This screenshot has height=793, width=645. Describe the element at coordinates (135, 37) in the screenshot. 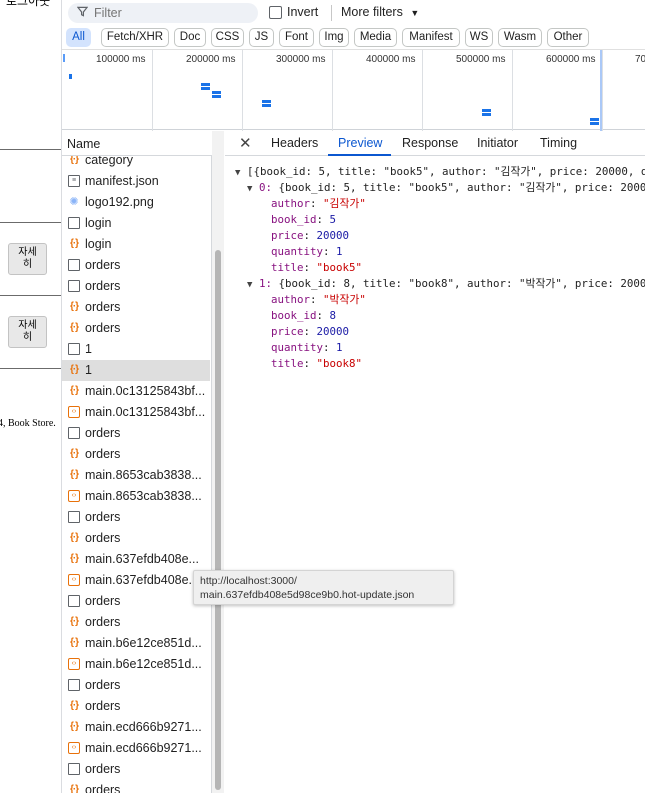

I see `type-filter-fetch-xhr: Fetch/XHR` at that location.